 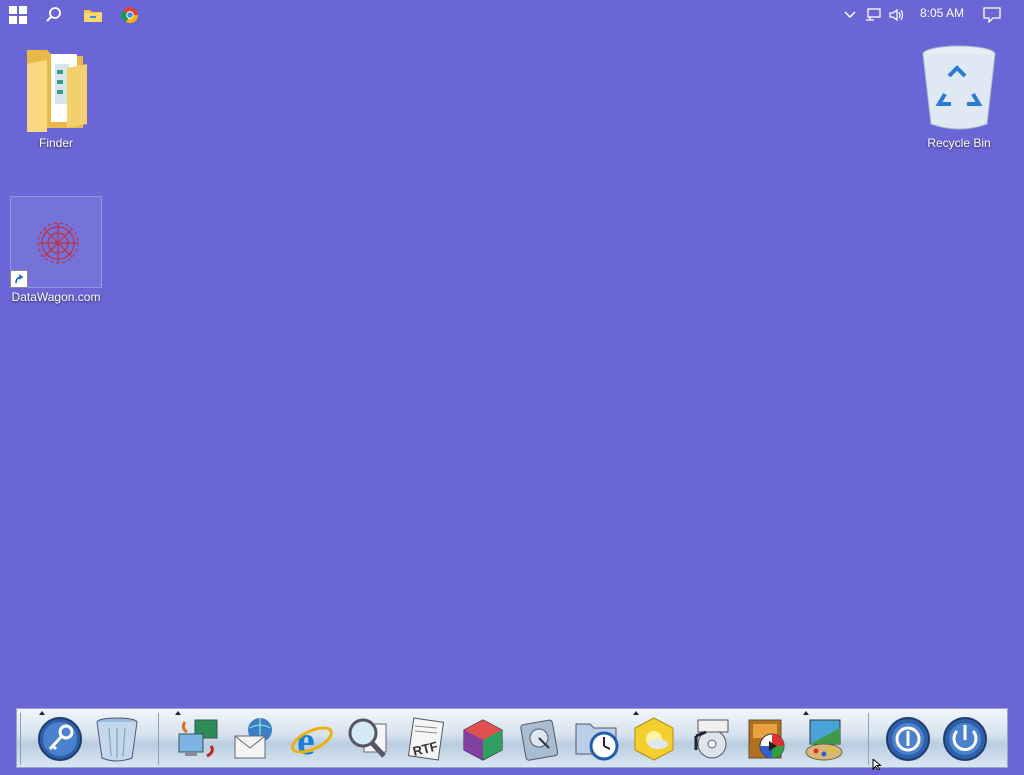 I want to click on cube-app-icon, so click(x=483, y=739).